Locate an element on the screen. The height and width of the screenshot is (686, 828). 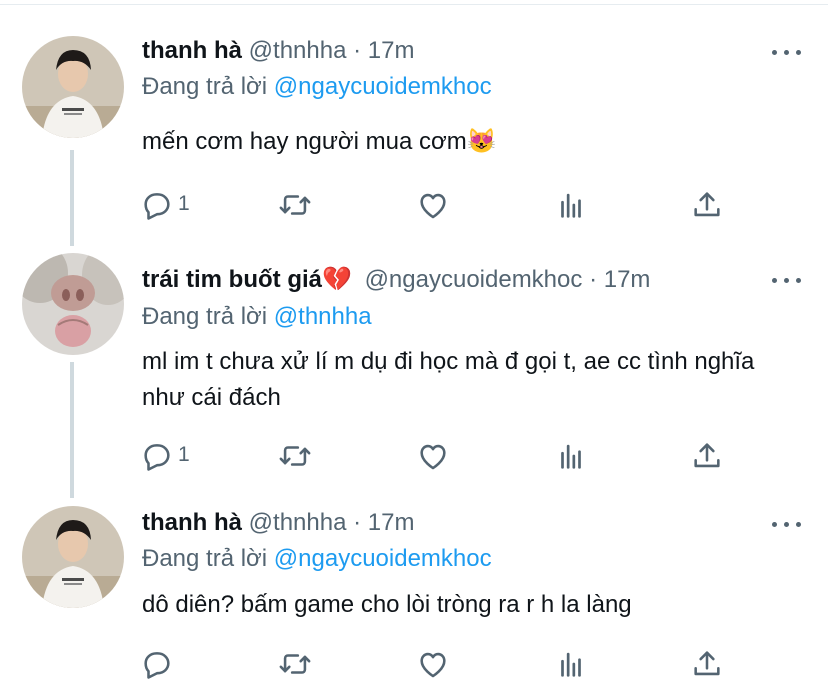
reply-button is located at coordinates (157, 664).